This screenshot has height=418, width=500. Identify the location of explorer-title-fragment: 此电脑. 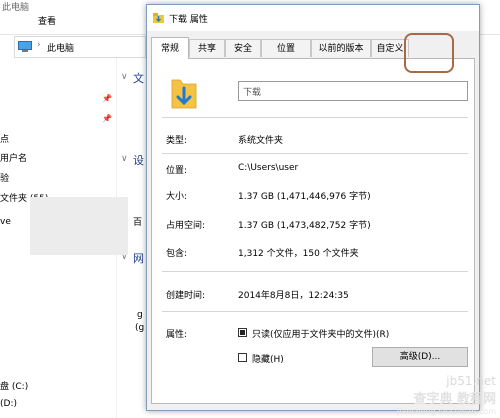
(16, 8).